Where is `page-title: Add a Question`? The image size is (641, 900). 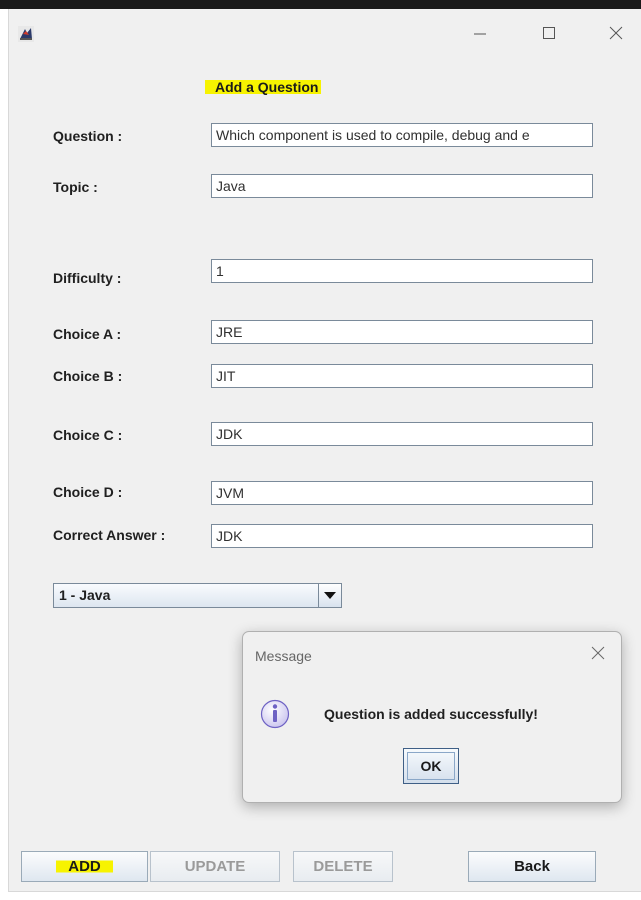
page-title: Add a Question is located at coordinates (263, 87).